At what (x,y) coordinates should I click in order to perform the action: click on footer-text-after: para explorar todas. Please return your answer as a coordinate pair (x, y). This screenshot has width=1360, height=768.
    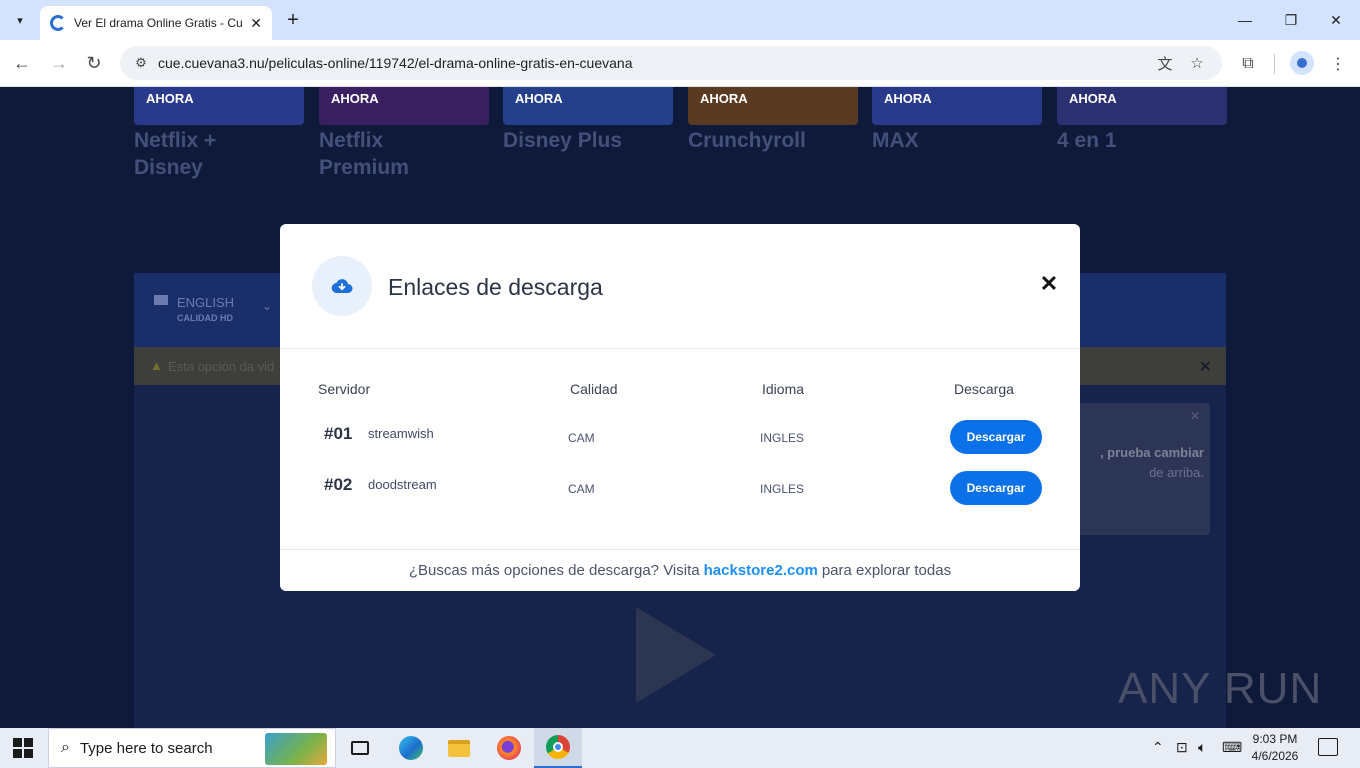
    Looking at the image, I should click on (886, 570).